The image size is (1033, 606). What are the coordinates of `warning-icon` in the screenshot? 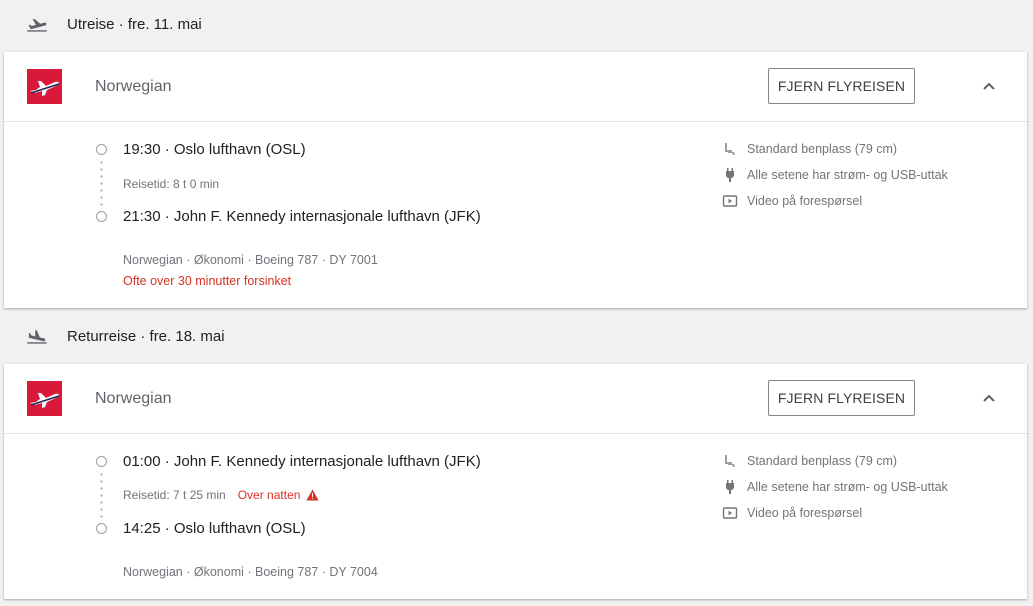 It's located at (313, 495).